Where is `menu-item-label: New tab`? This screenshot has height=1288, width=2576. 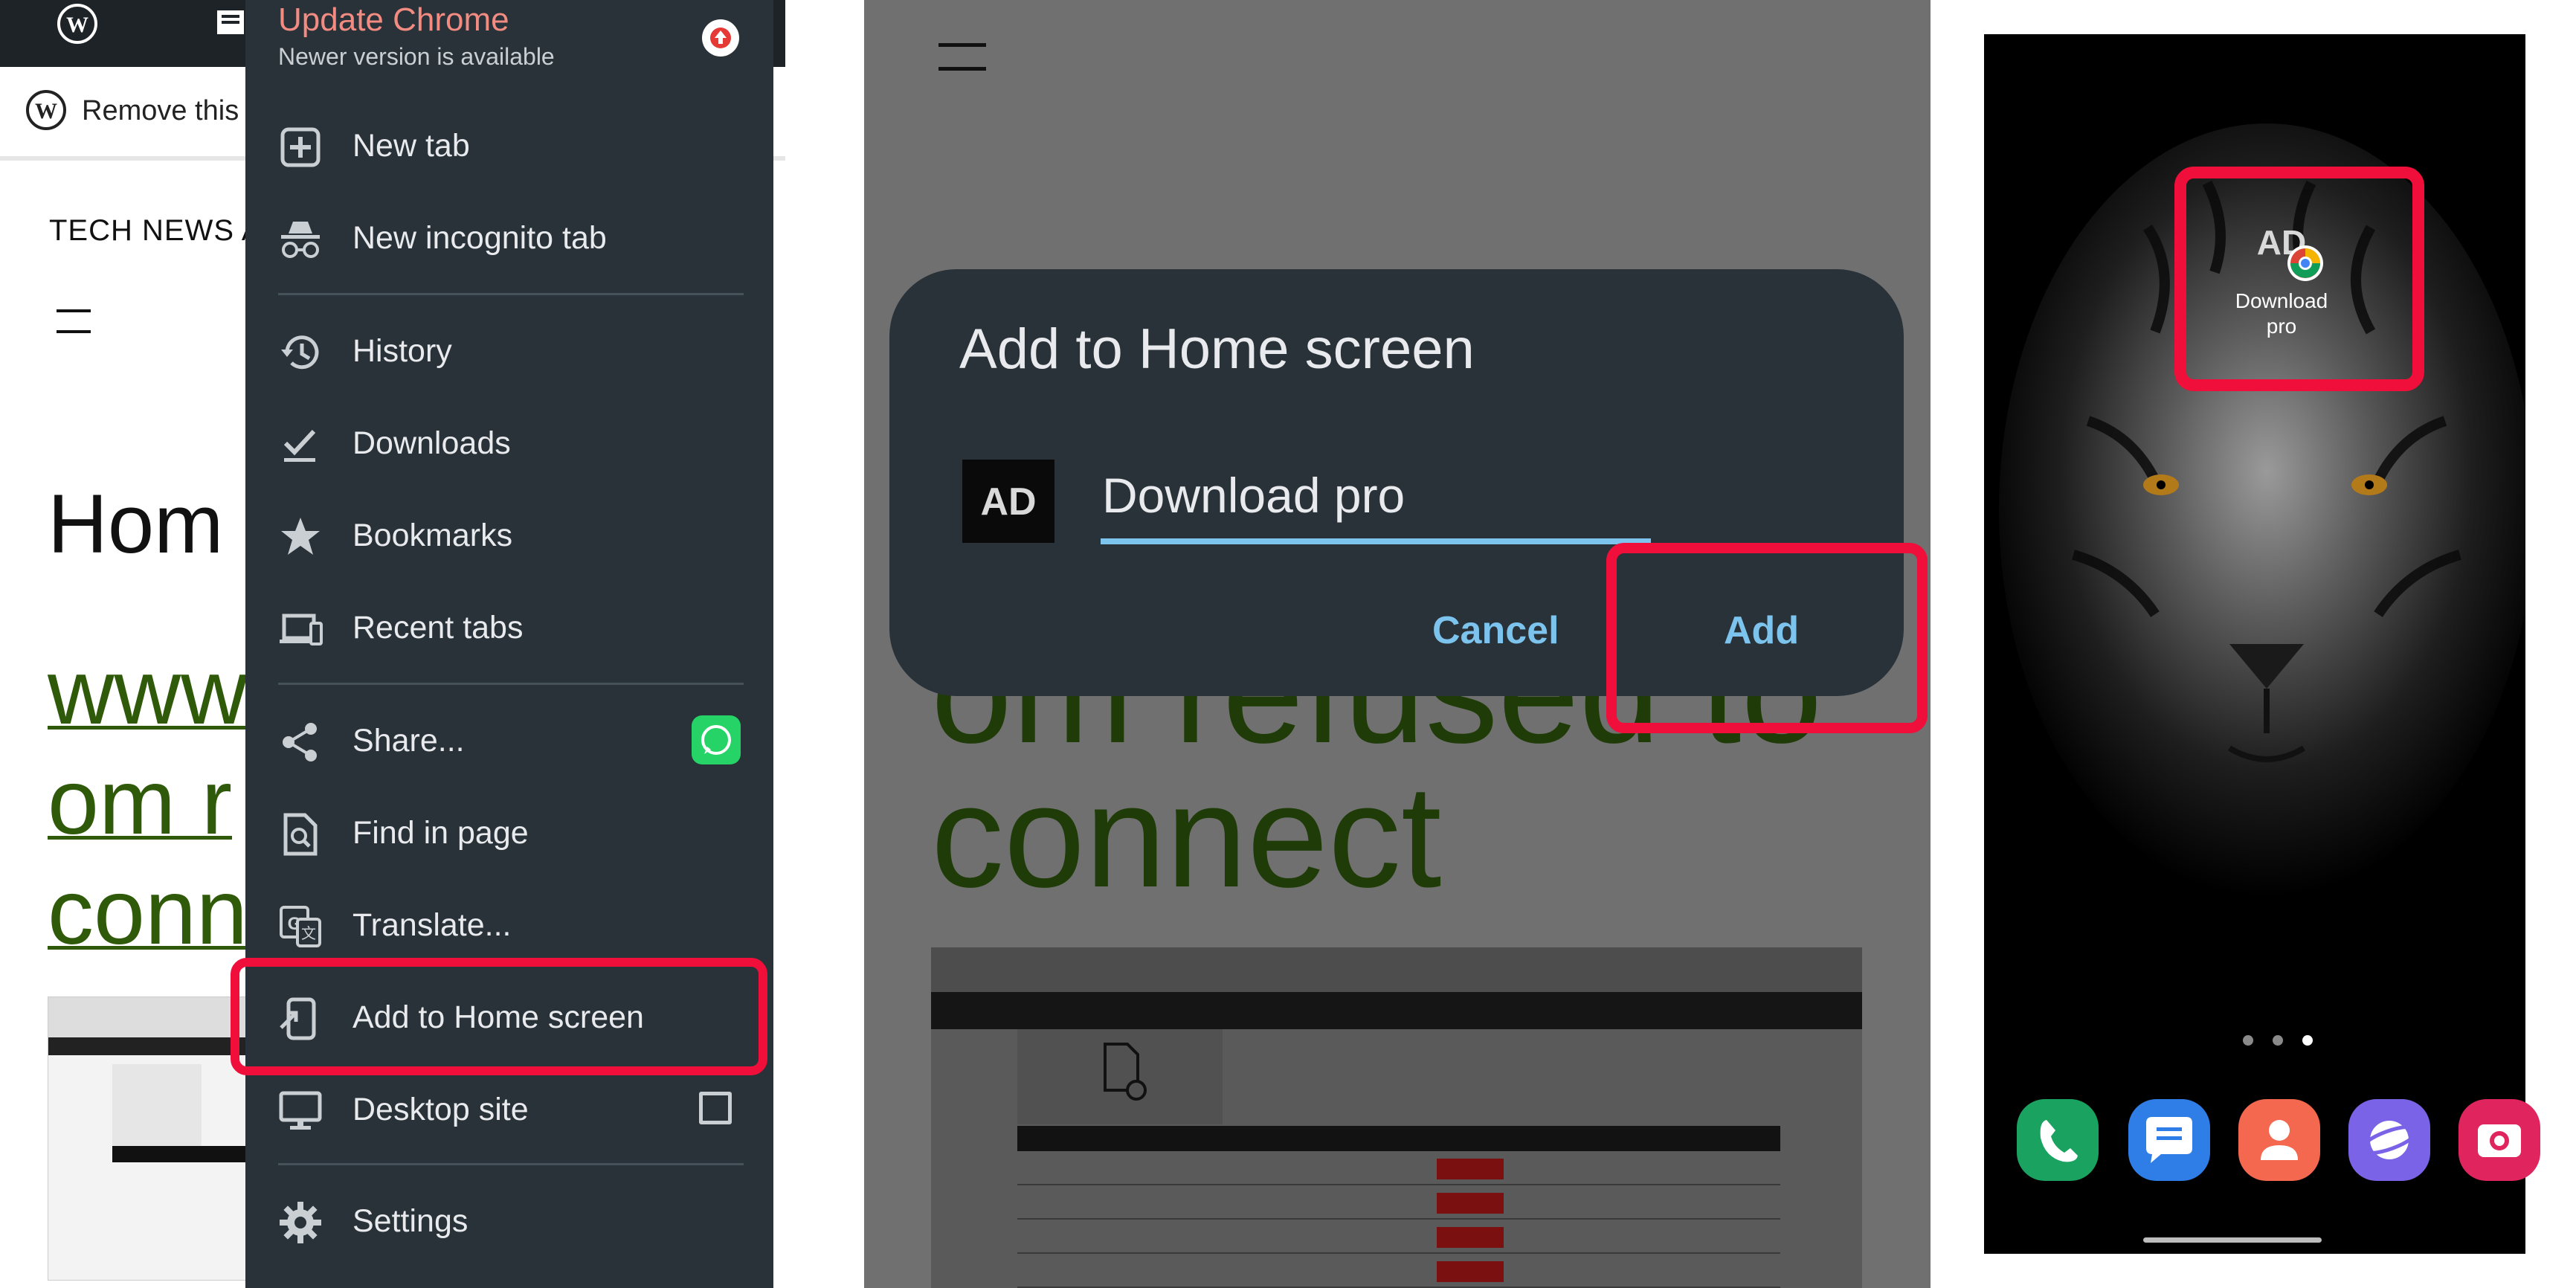
menu-item-label: New tab is located at coordinates (411, 146).